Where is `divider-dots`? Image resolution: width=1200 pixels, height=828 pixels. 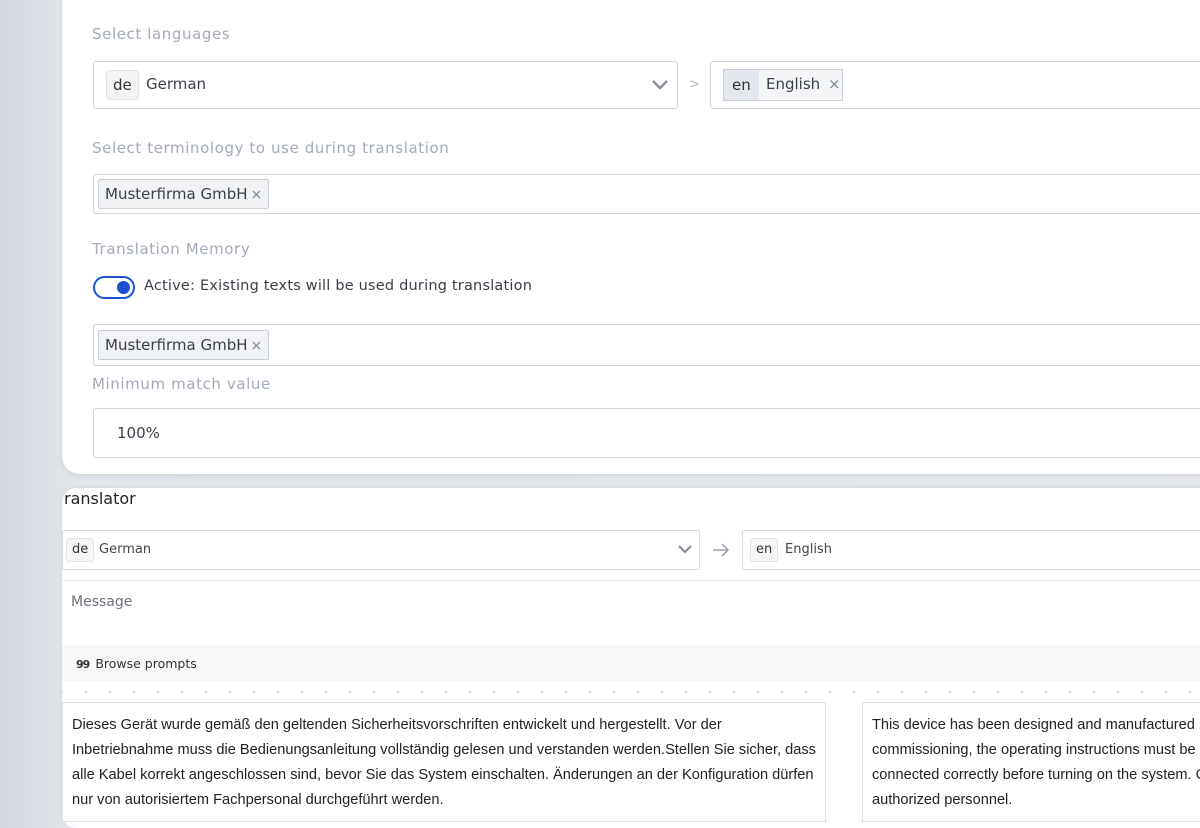
divider-dots is located at coordinates (631, 692).